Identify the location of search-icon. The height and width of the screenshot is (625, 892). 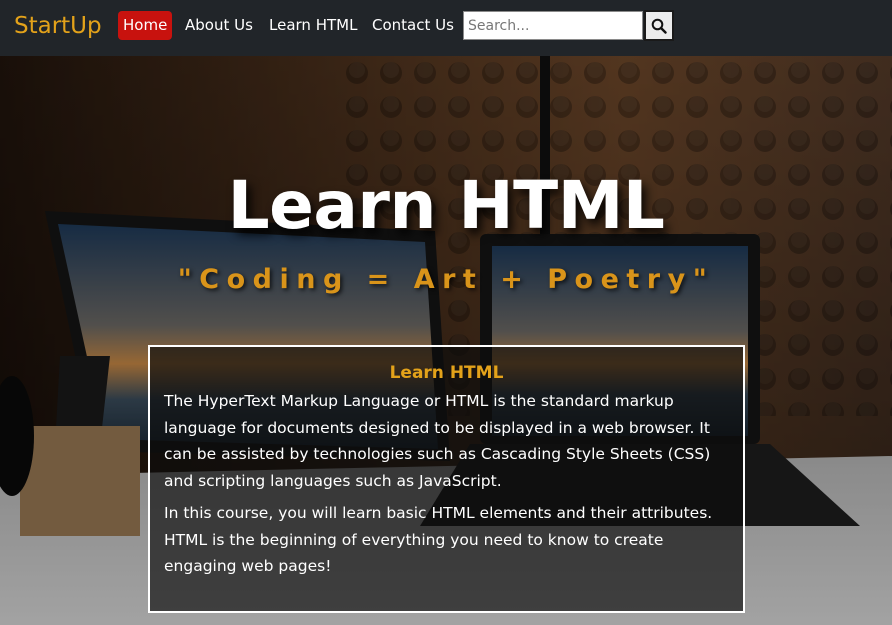
(659, 26).